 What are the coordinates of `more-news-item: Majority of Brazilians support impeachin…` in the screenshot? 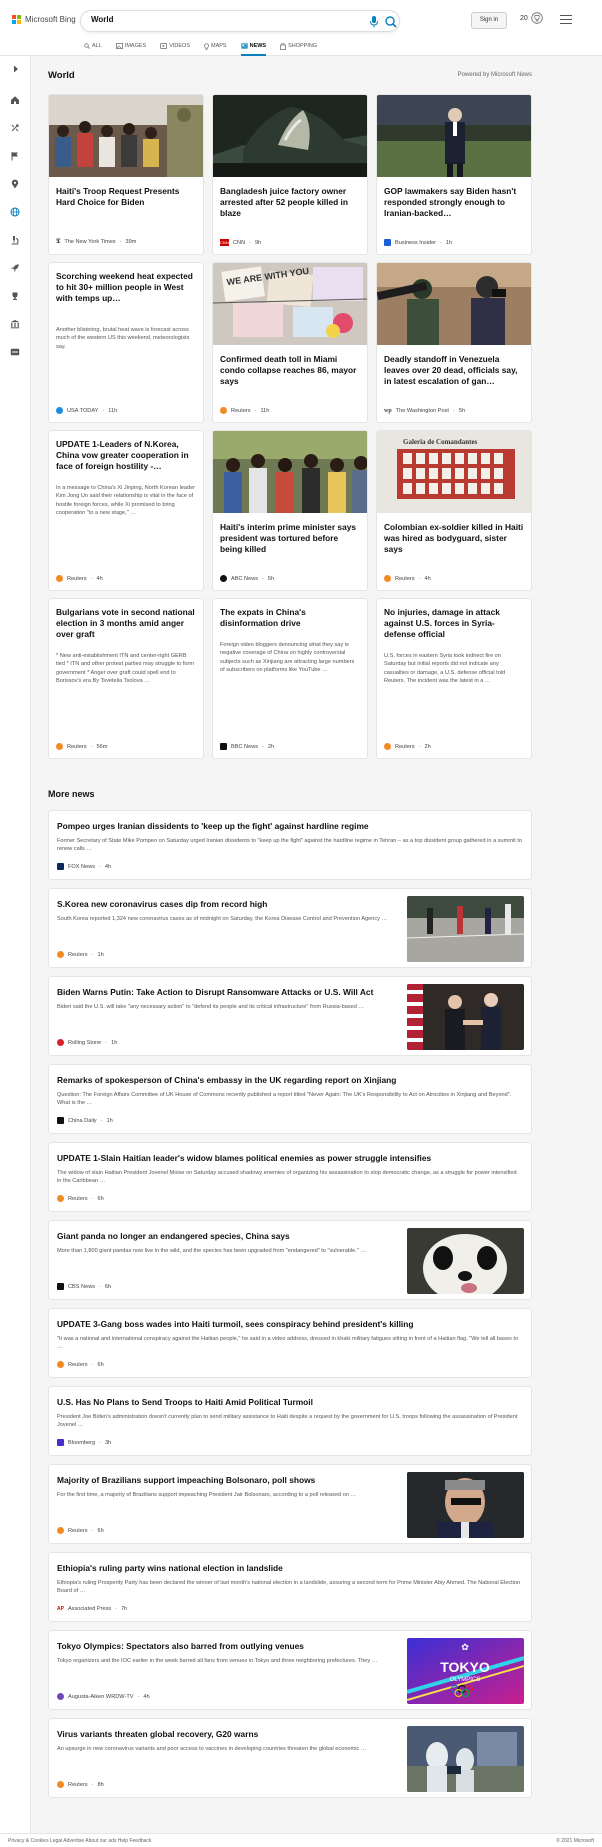 It's located at (290, 1504).